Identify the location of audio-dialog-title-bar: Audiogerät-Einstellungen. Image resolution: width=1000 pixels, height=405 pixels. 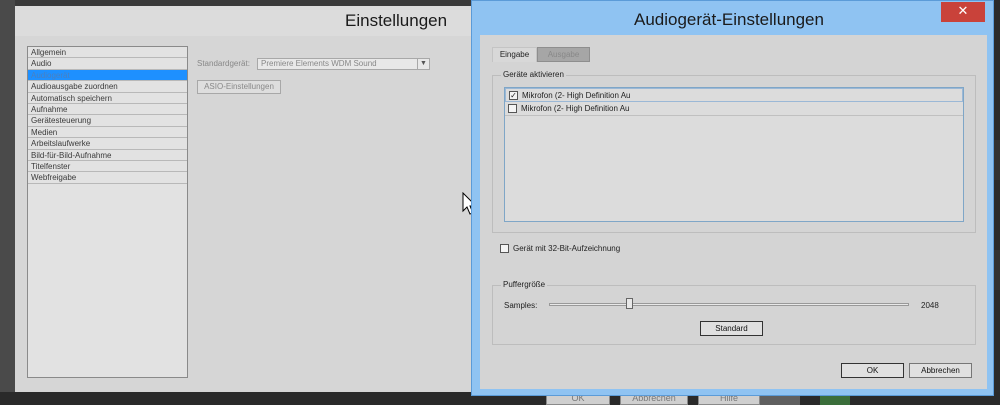
(732, 18).